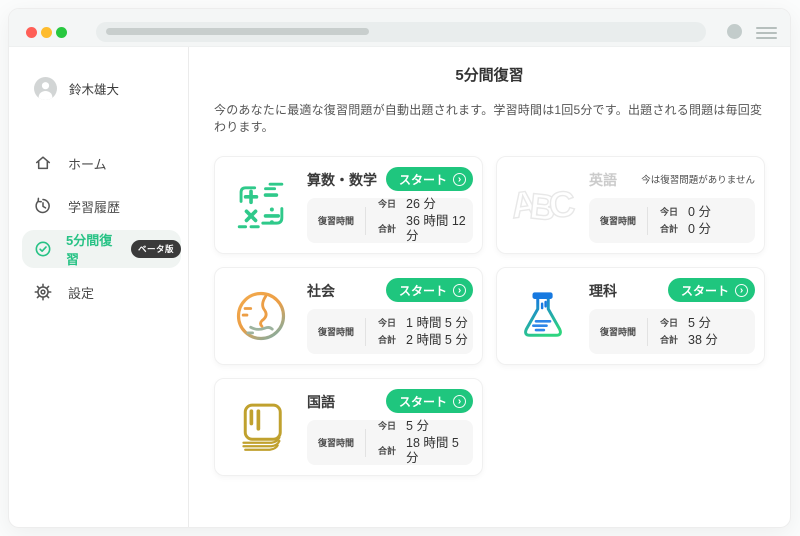 Image resolution: width=800 pixels, height=536 pixels. What do you see at coordinates (401, 32) in the screenshot?
I see `address-bar` at bounding box center [401, 32].